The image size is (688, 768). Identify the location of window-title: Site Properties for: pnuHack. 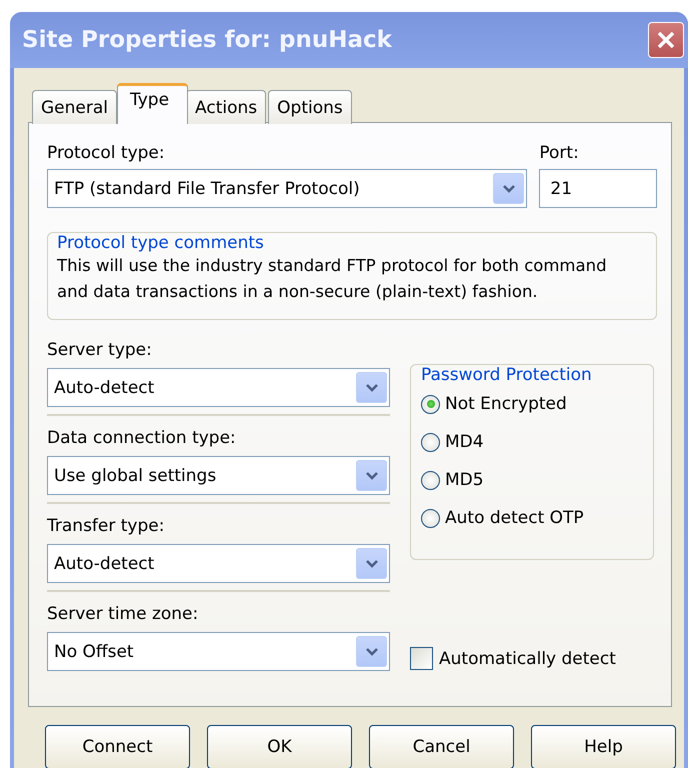
(208, 40).